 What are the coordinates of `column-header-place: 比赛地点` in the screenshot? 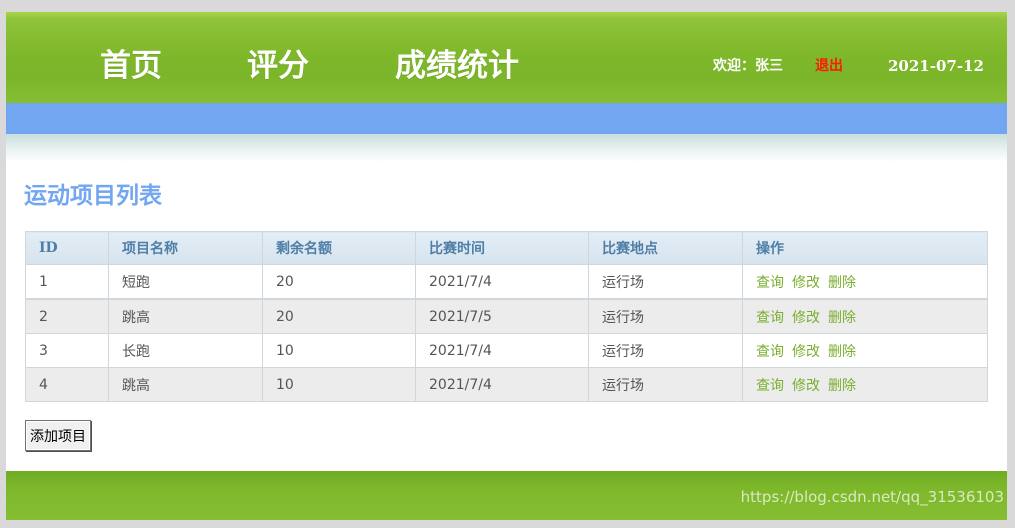 It's located at (665, 248).